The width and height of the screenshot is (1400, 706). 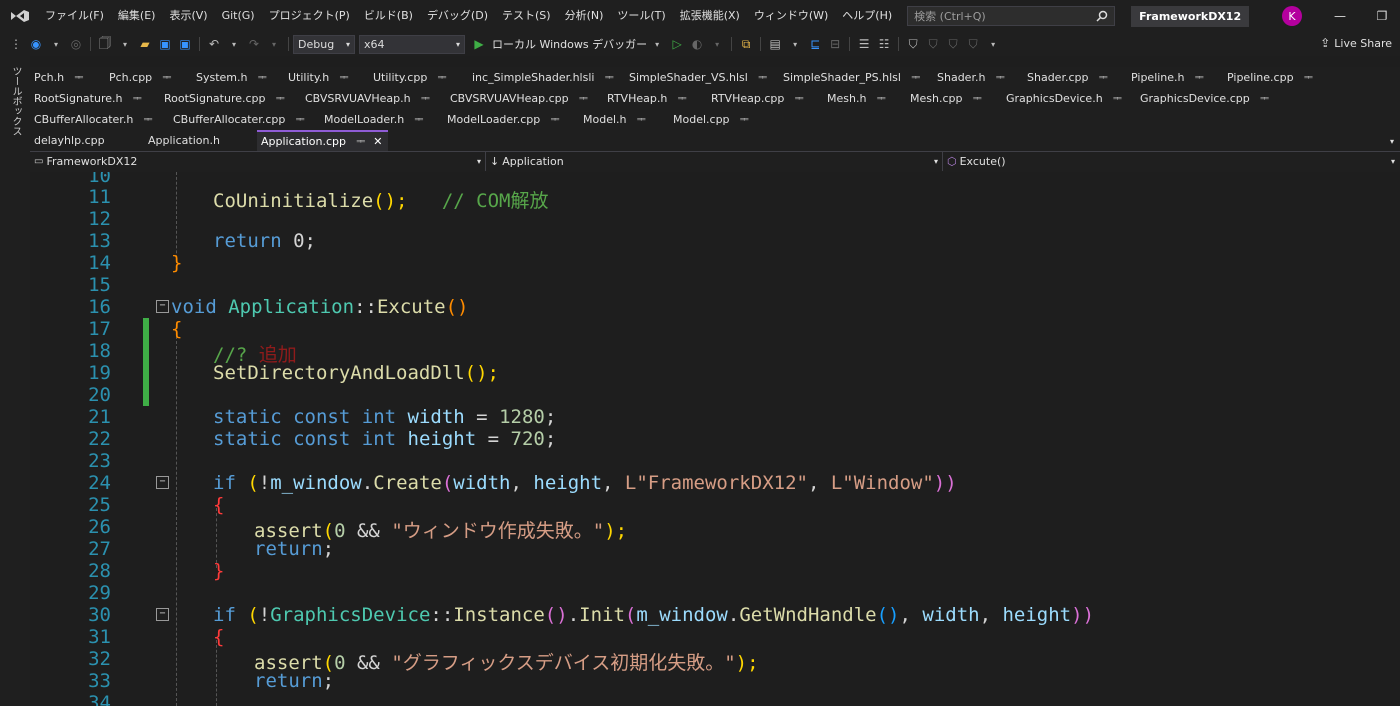 What do you see at coordinates (408, 77) in the screenshot?
I see `tab-utility-cpp: Utility.cpp ᆍ` at bounding box center [408, 77].